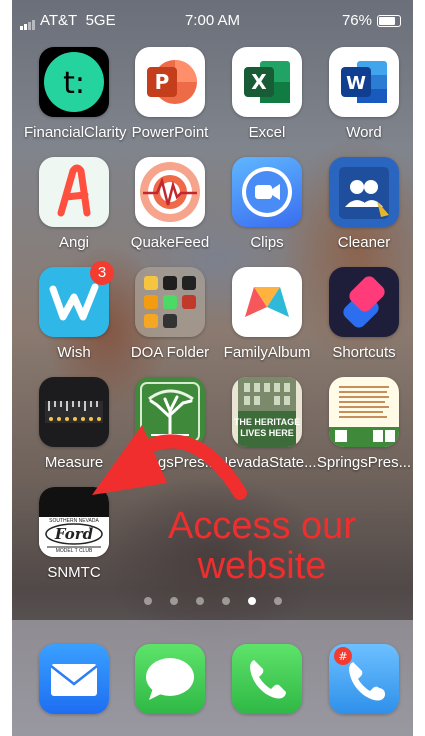 Image resolution: width=425 pixels, height=736 pixels. Describe the element at coordinates (262, 526) in the screenshot. I see `annotation-line-1: Access our` at that location.